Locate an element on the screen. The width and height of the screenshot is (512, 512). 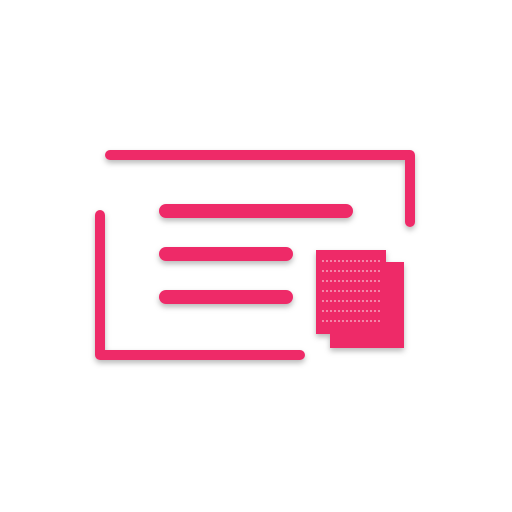
bottom-left-bracket is located at coordinates (200, 285).